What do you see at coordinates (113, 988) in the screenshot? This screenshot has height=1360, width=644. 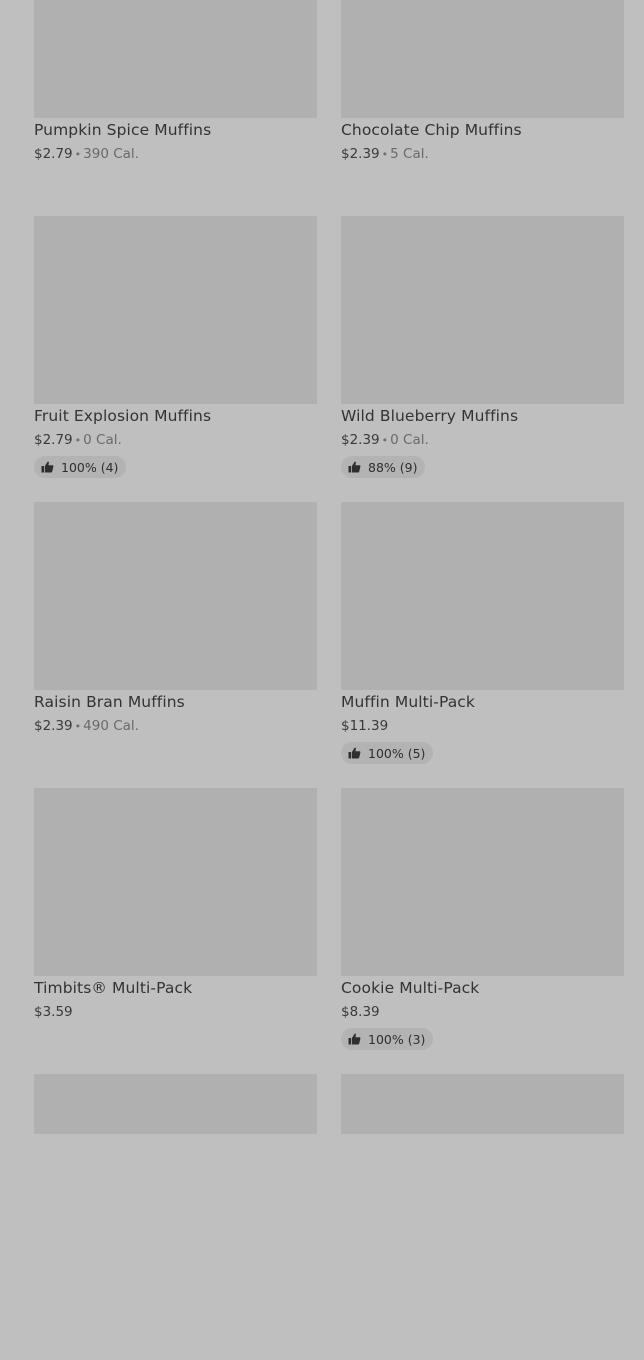 I see `product-name: Timbits® Multi-Pack` at bounding box center [113, 988].